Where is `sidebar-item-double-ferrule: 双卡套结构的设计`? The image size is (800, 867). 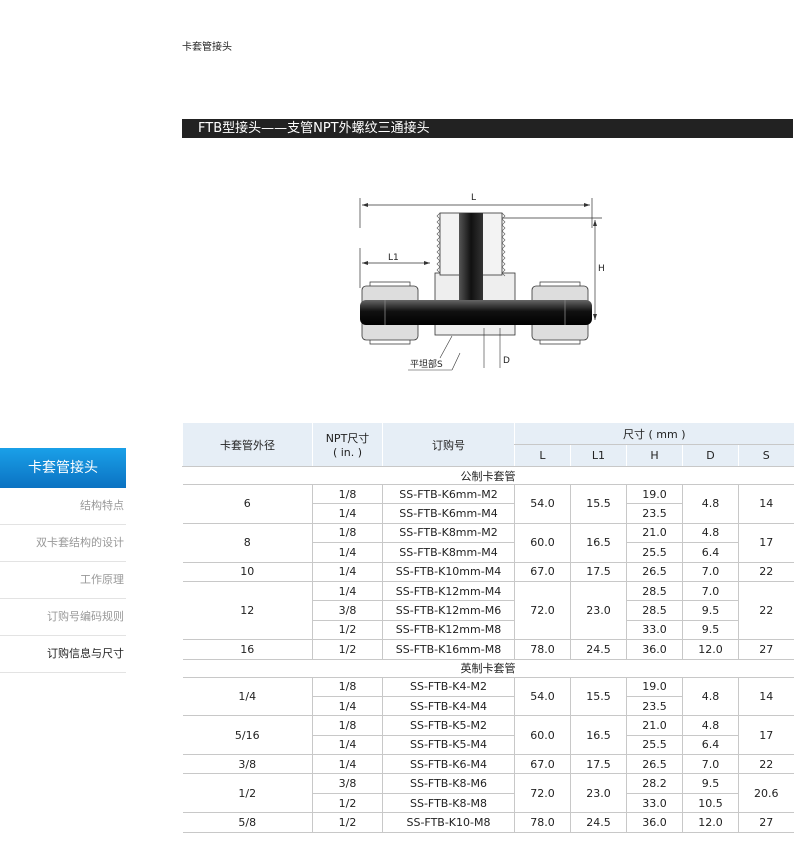
sidebar-item-double-ferrule: 双卡套结构的设计 is located at coordinates (63, 543).